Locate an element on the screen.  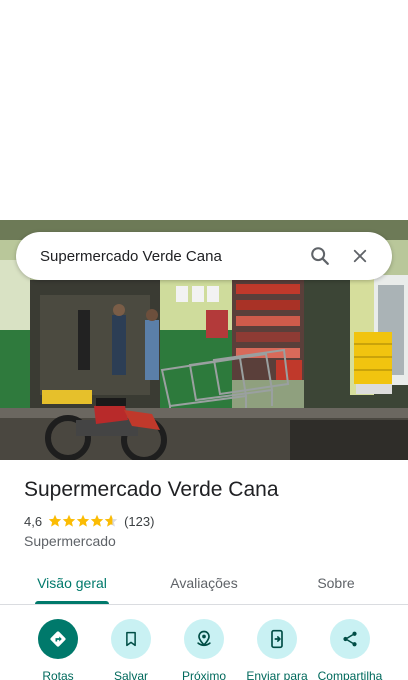
bookmark-icon is located at coordinates (131, 639).